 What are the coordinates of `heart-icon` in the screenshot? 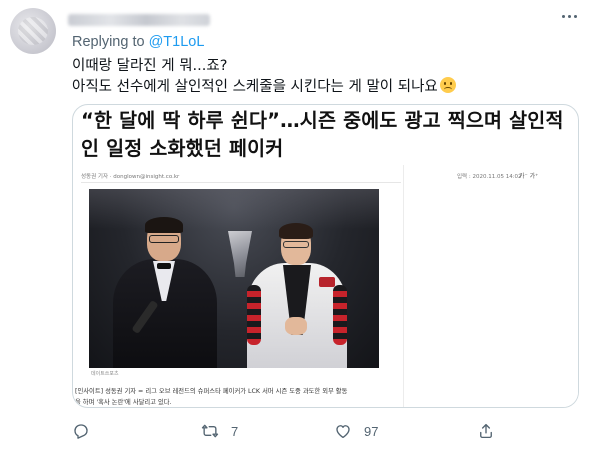 It's located at (343, 432).